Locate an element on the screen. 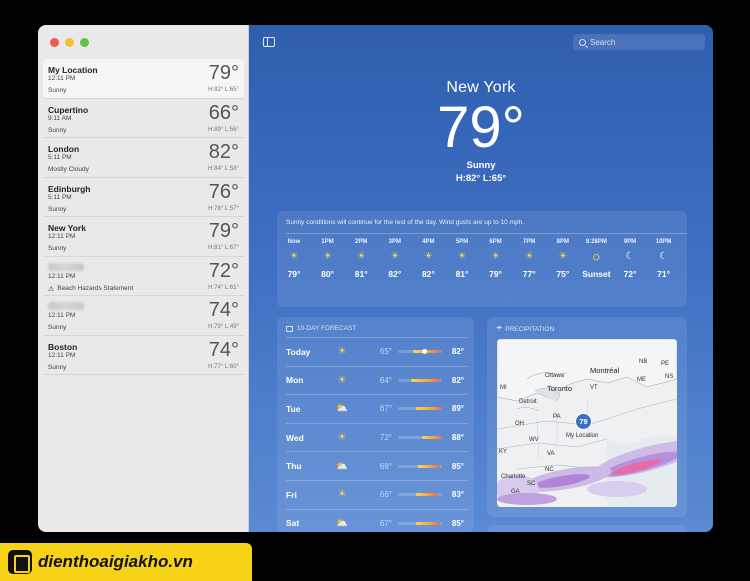 The width and height of the screenshot is (750, 581). forecast-day: Tue is located at coordinates (293, 408).